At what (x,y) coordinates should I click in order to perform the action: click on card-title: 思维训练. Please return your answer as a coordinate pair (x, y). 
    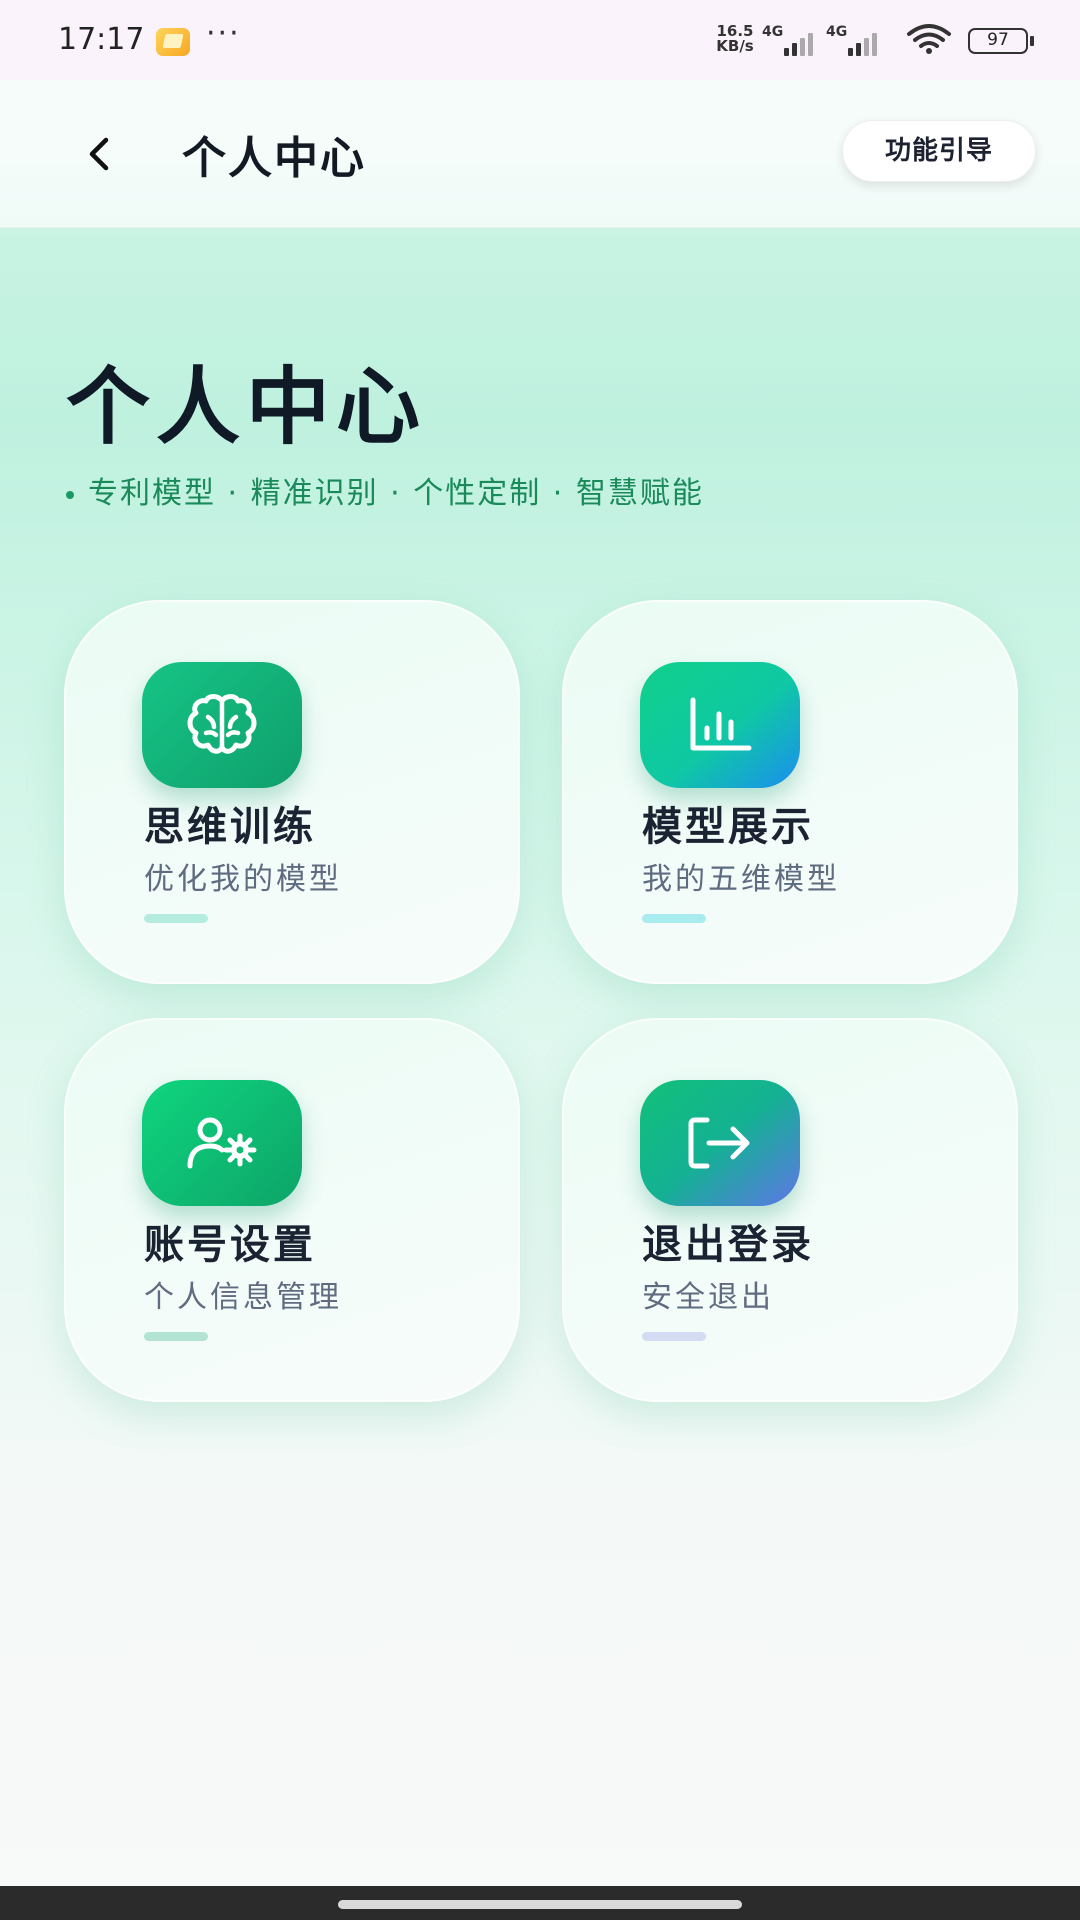
    Looking at the image, I should click on (230, 827).